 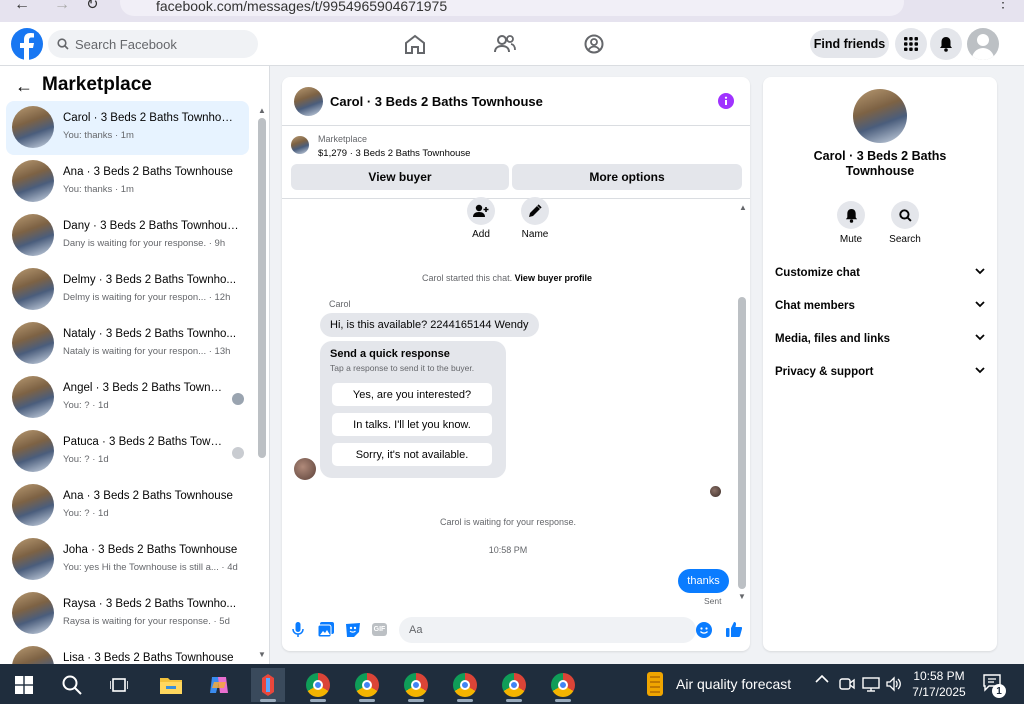 What do you see at coordinates (946, 44) in the screenshot?
I see `notifications-bell-icon` at bounding box center [946, 44].